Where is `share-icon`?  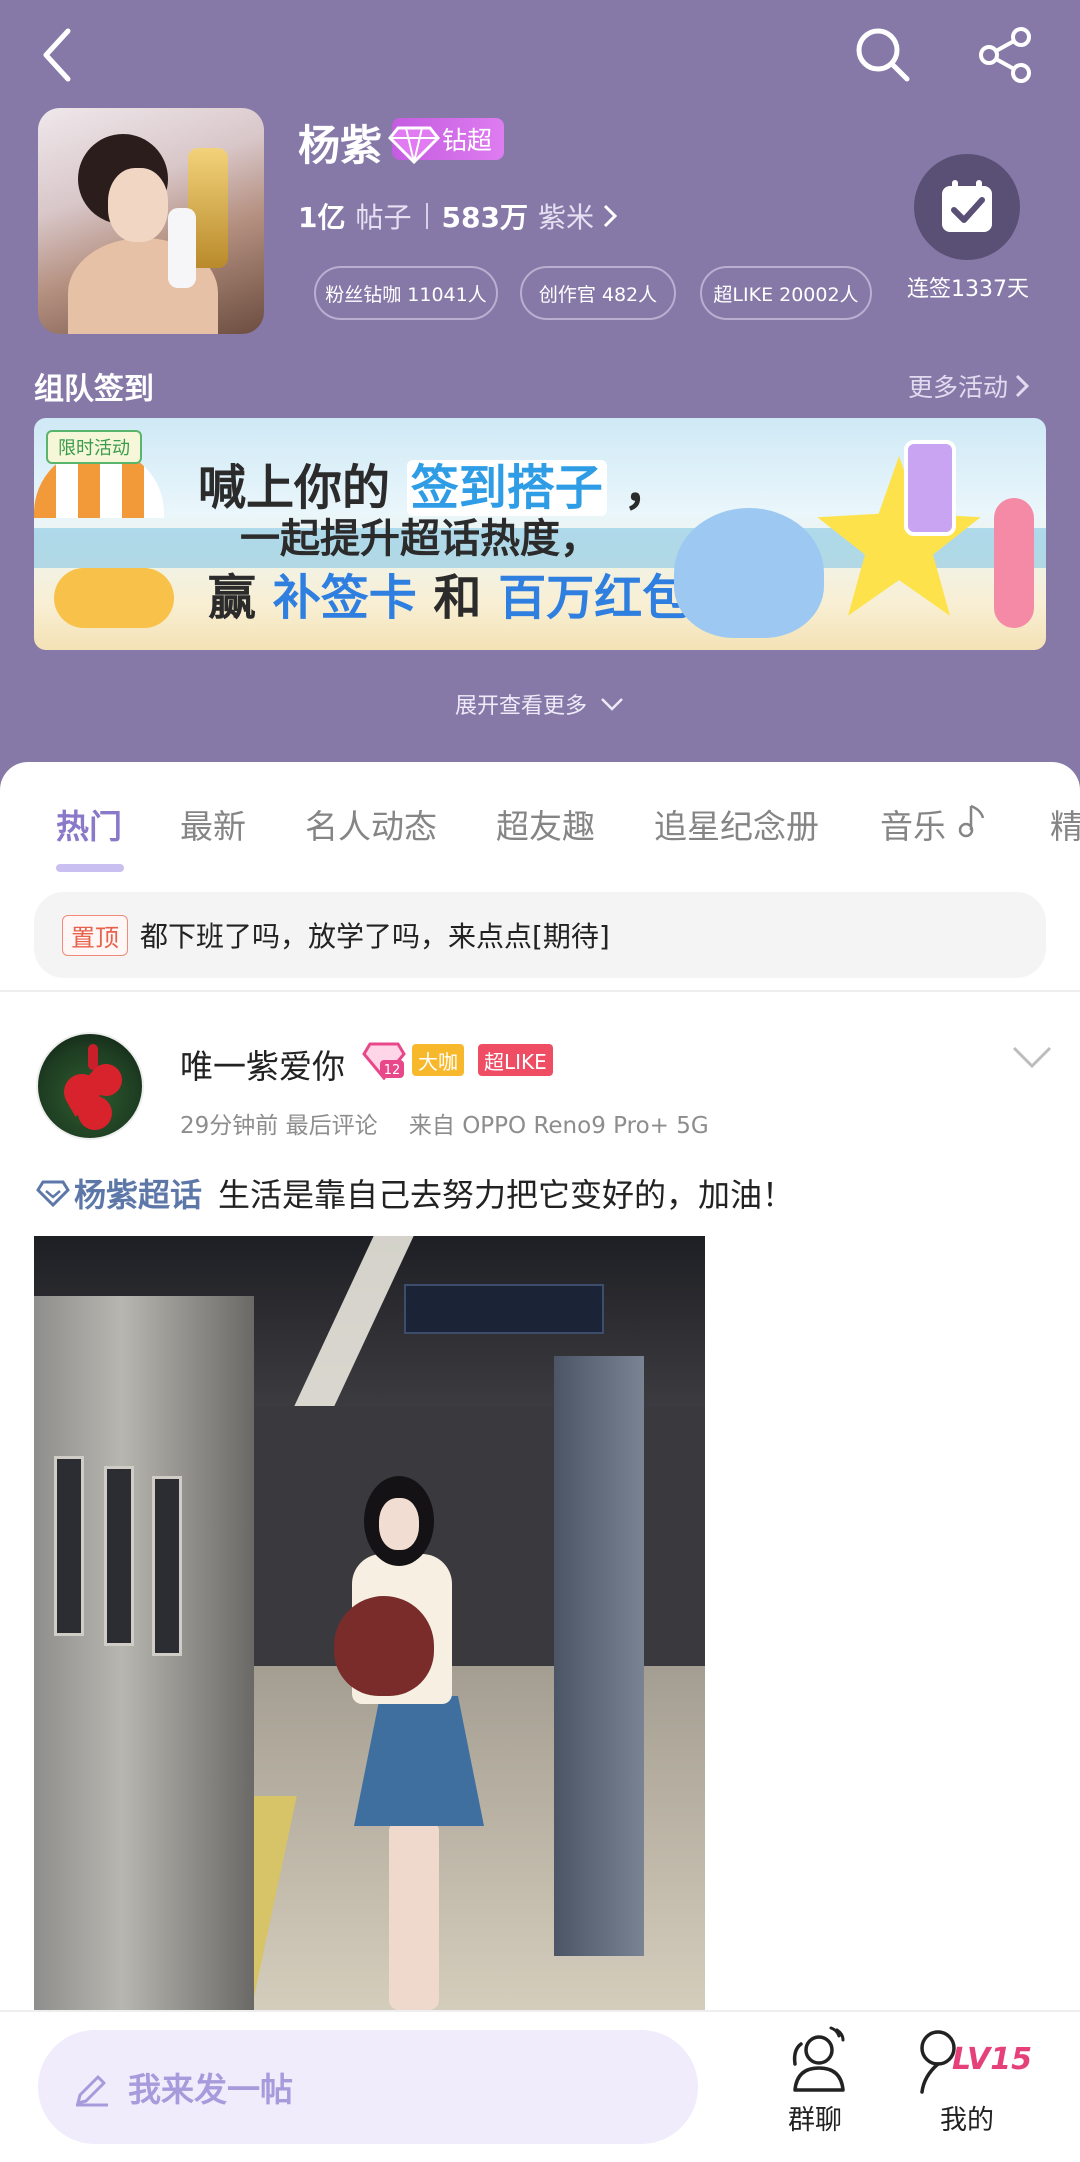
share-icon is located at coordinates (1005, 55).